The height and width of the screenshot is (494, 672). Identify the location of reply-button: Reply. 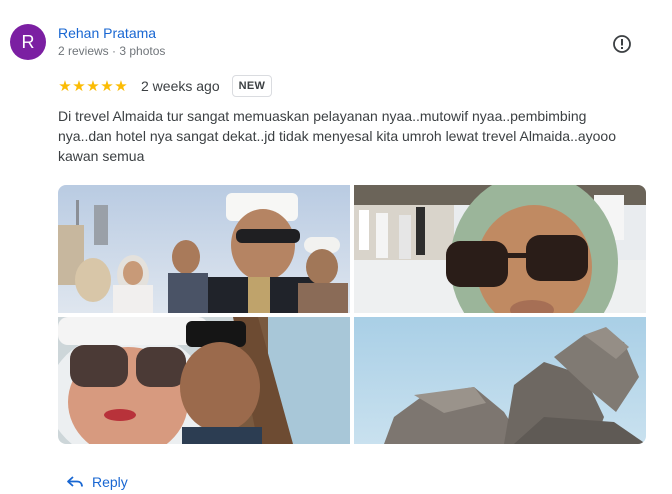
(97, 482).